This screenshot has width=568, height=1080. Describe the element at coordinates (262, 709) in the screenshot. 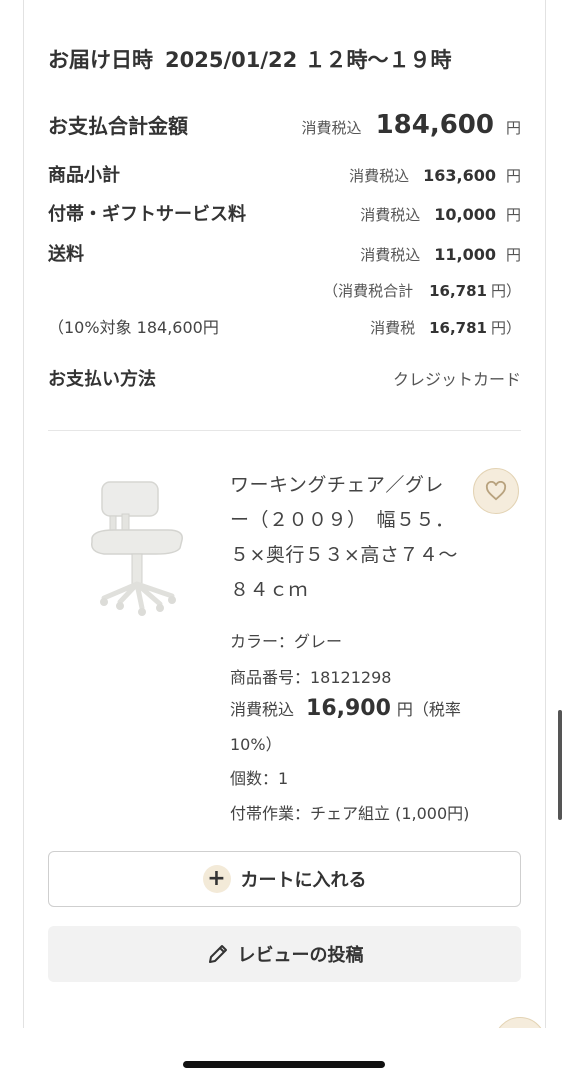

I see `product-price-tax-label: 消費税込` at that location.